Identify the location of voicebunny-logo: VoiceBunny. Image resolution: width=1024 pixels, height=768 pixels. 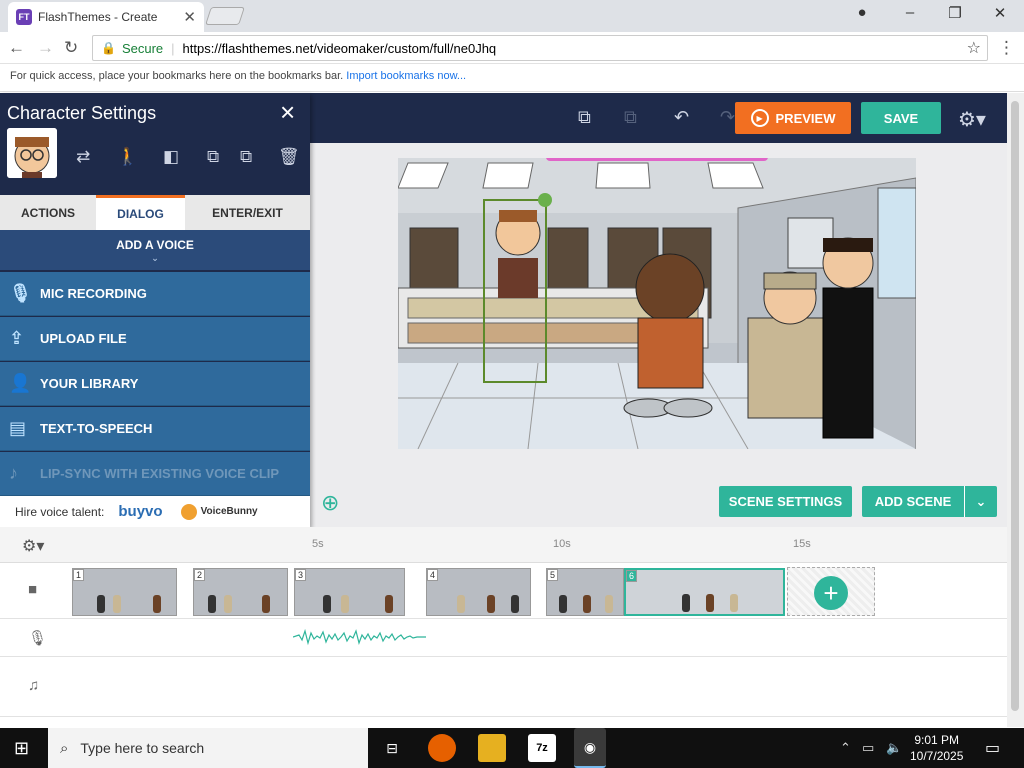
(219, 511).